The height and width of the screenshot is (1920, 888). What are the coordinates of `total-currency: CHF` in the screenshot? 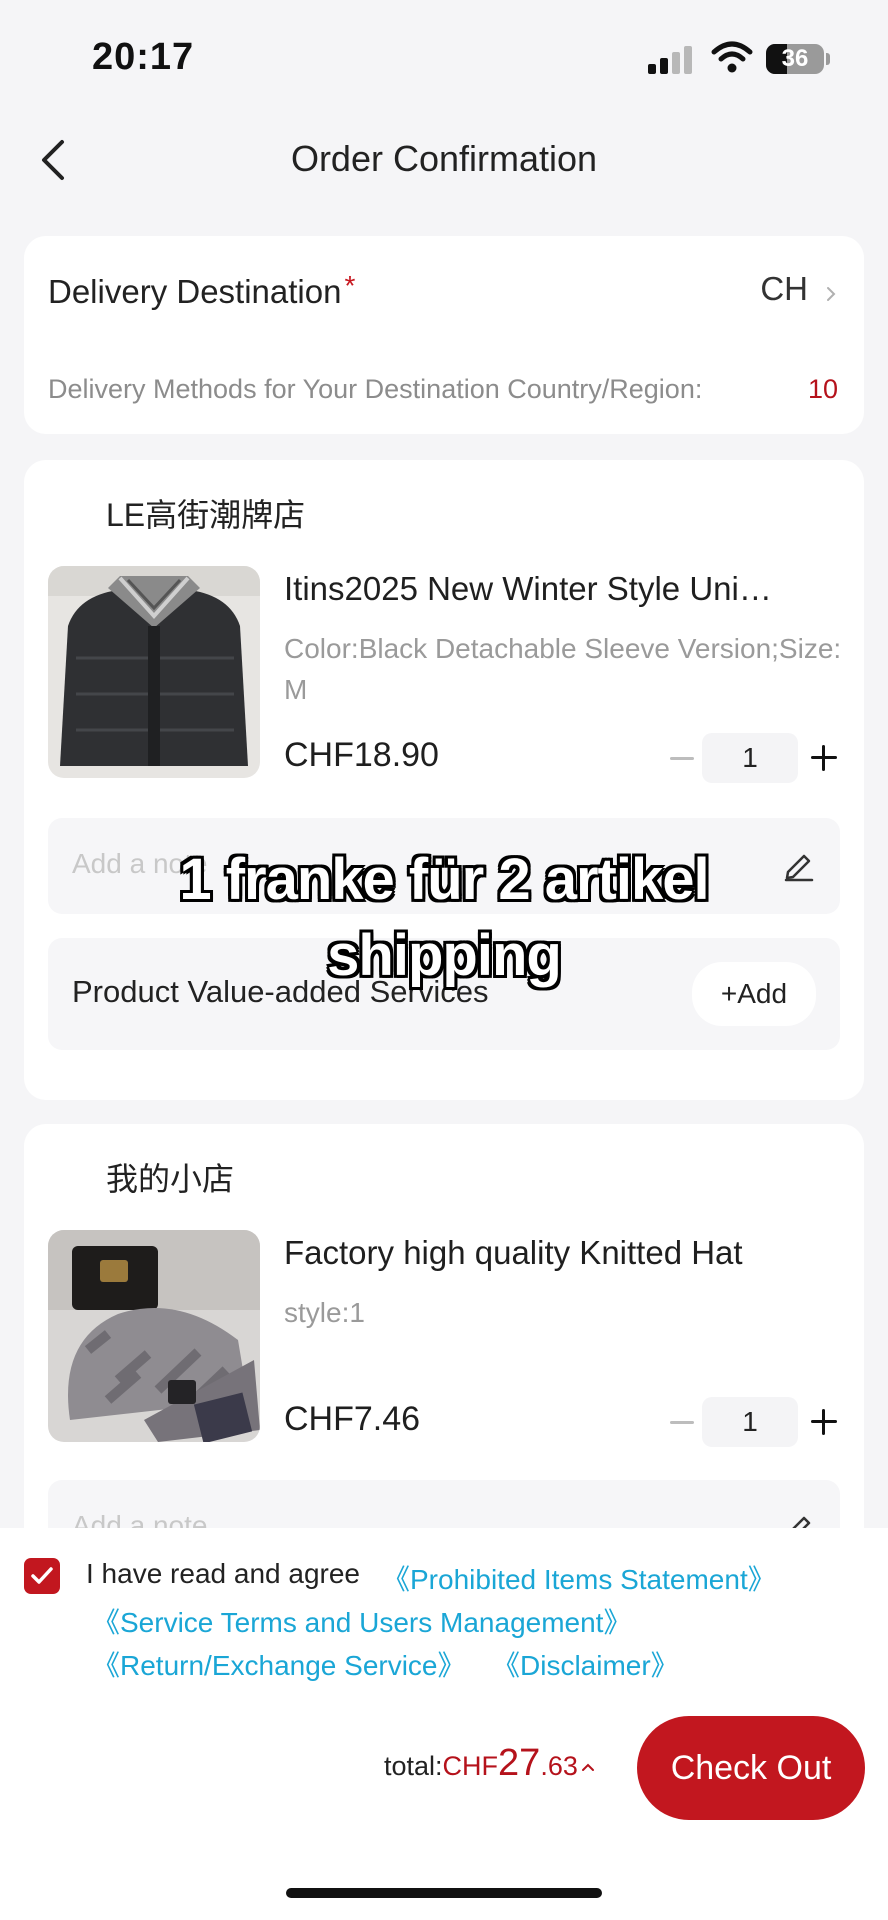 It's located at (470, 1766).